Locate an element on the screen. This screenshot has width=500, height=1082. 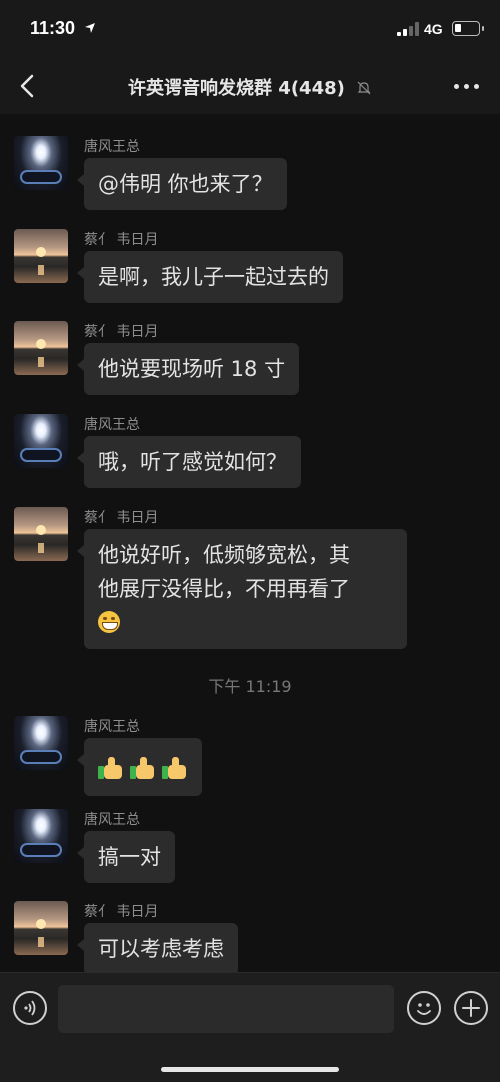
emoji-icon is located at coordinates (424, 1008).